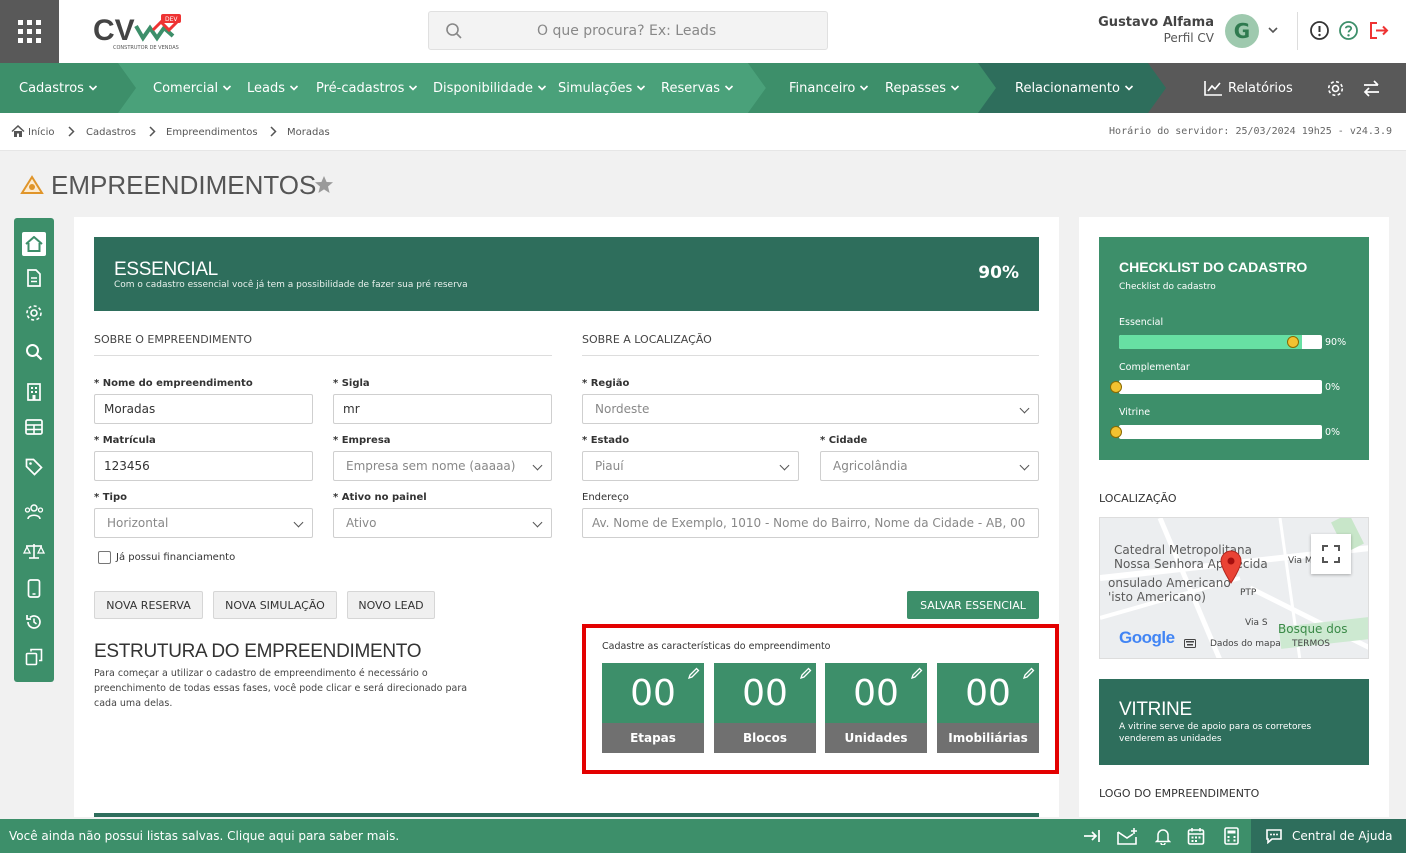 This screenshot has width=1406, height=853. I want to click on label-text: Ativo no painel, so click(384, 497).